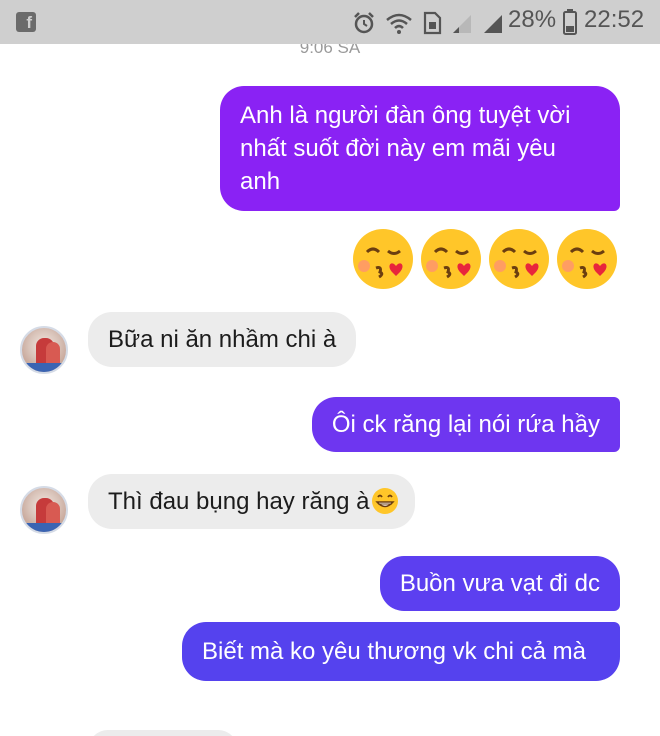 This screenshot has width=660, height=736. Describe the element at coordinates (384, 501) in the screenshot. I see `grinning-face-icon` at that location.